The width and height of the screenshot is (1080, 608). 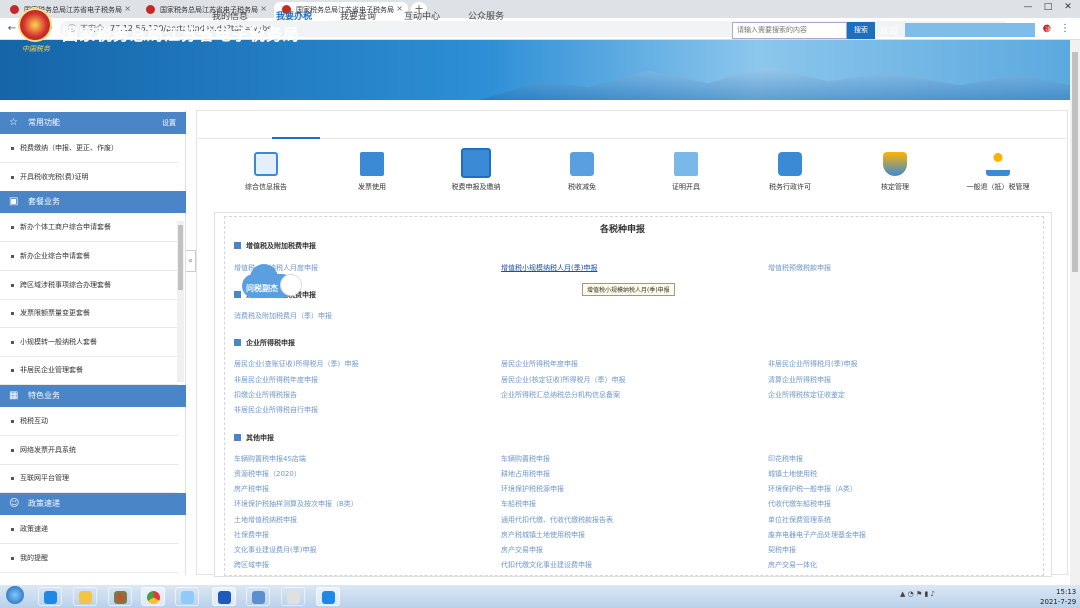 What do you see at coordinates (895, 187) in the screenshot?
I see `function-label: 核定管理` at bounding box center [895, 187].